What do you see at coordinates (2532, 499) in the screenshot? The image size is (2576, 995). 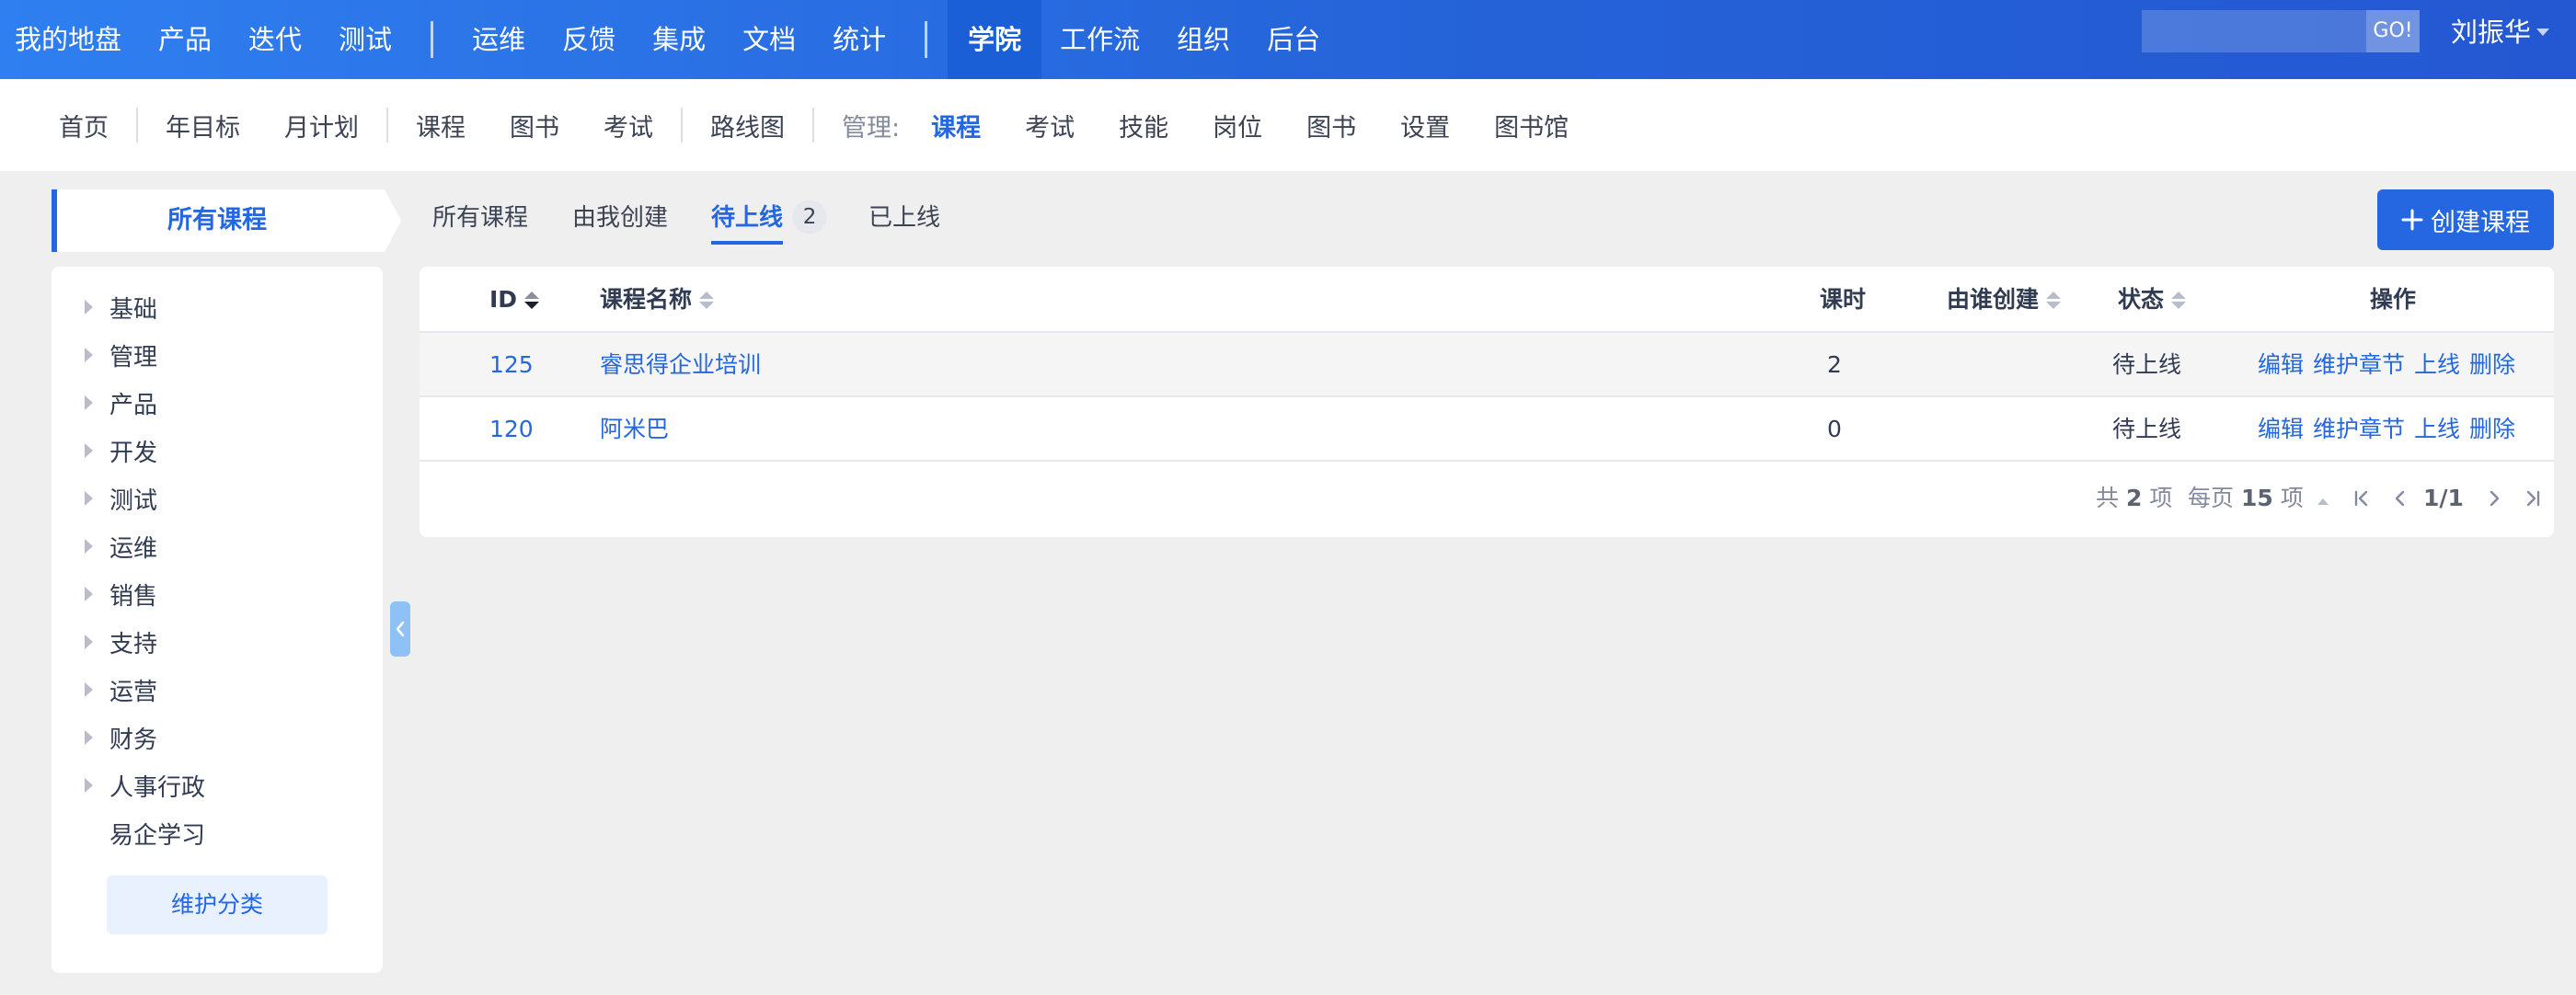 I see `pager-last-button` at bounding box center [2532, 499].